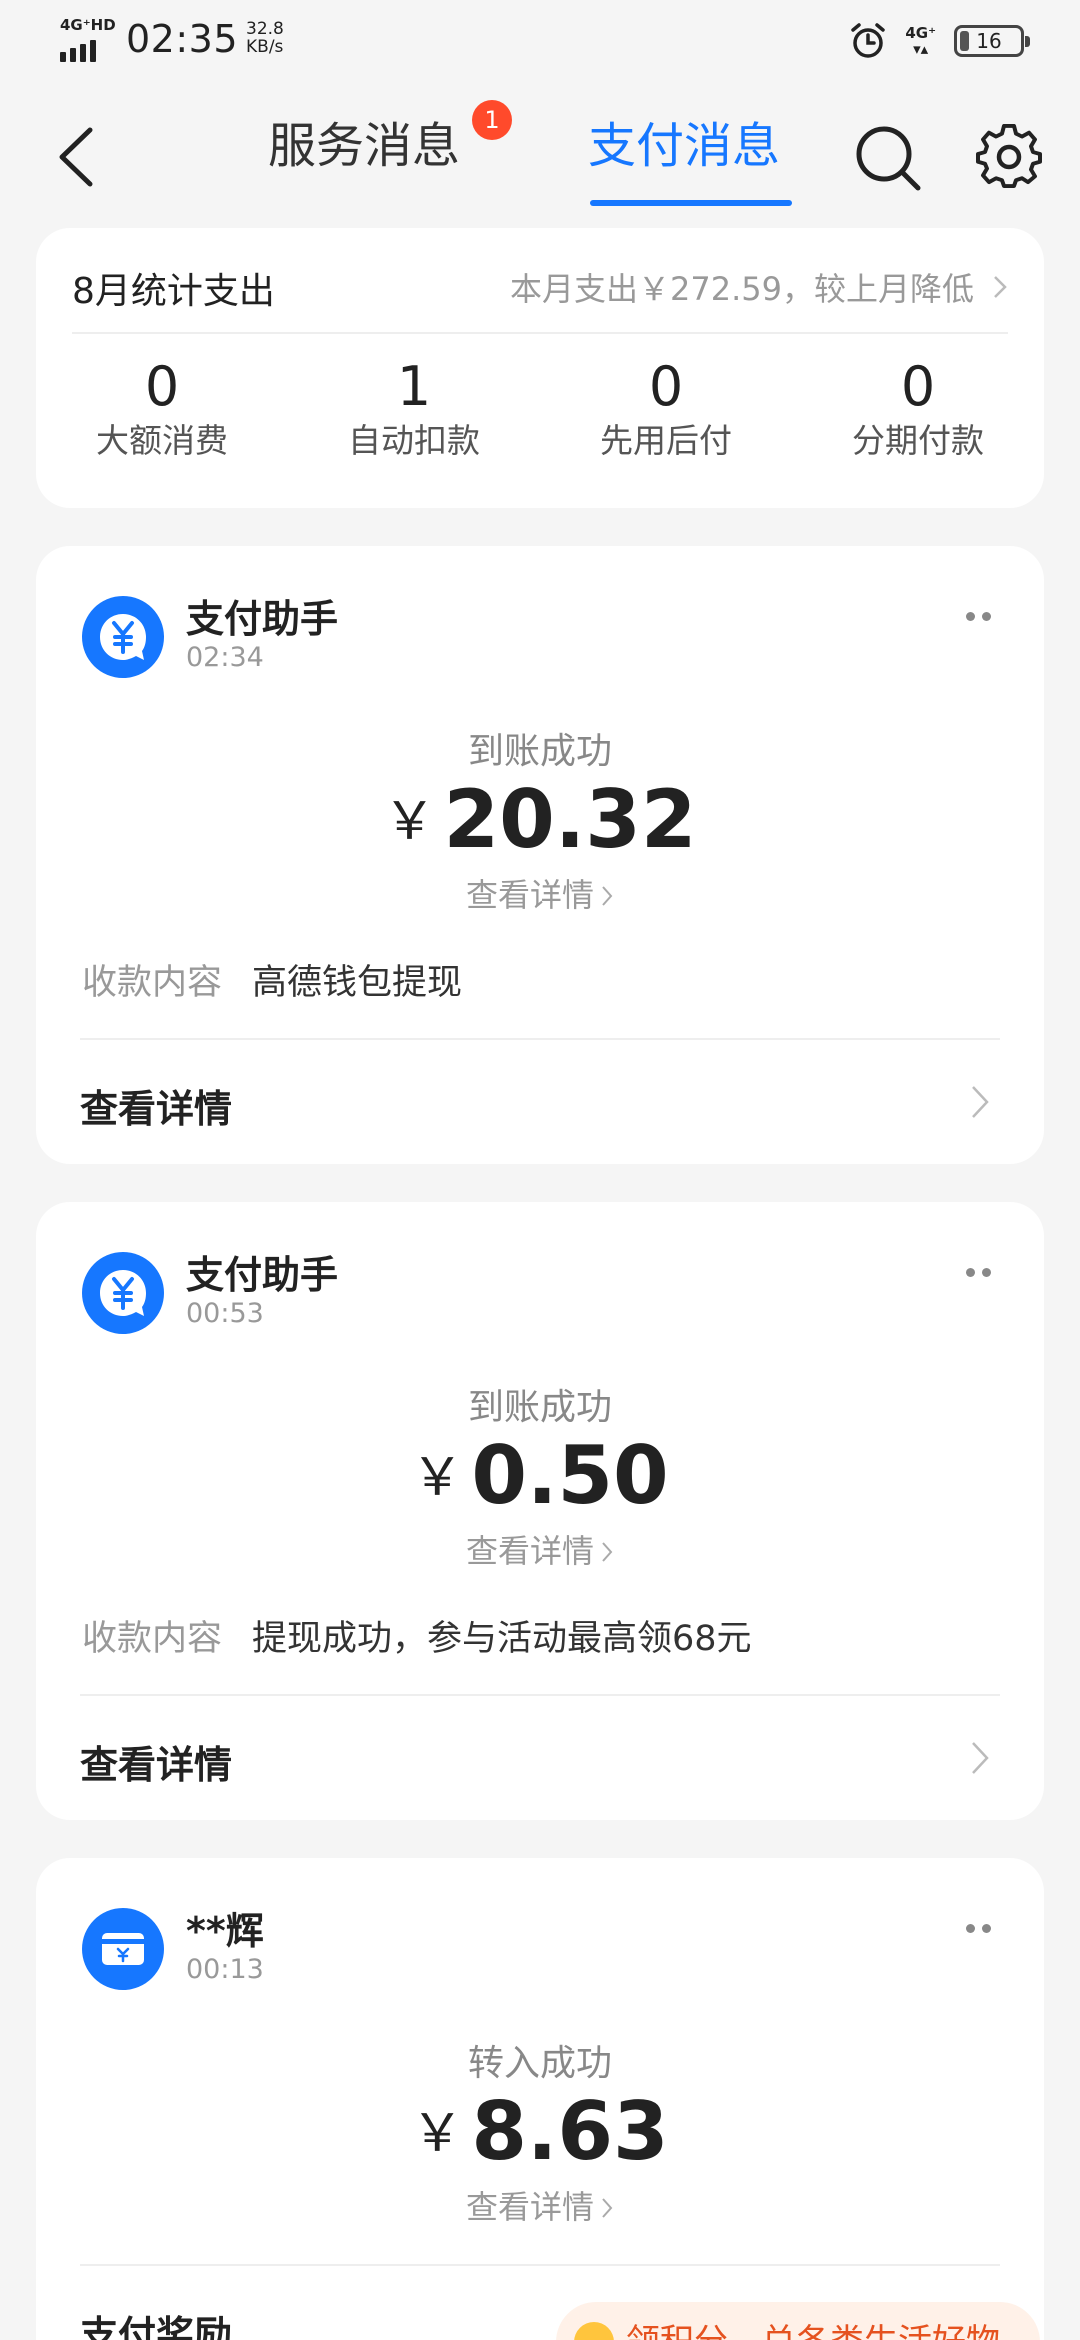  What do you see at coordinates (868, 40) in the screenshot?
I see `alarm-icon` at bounding box center [868, 40].